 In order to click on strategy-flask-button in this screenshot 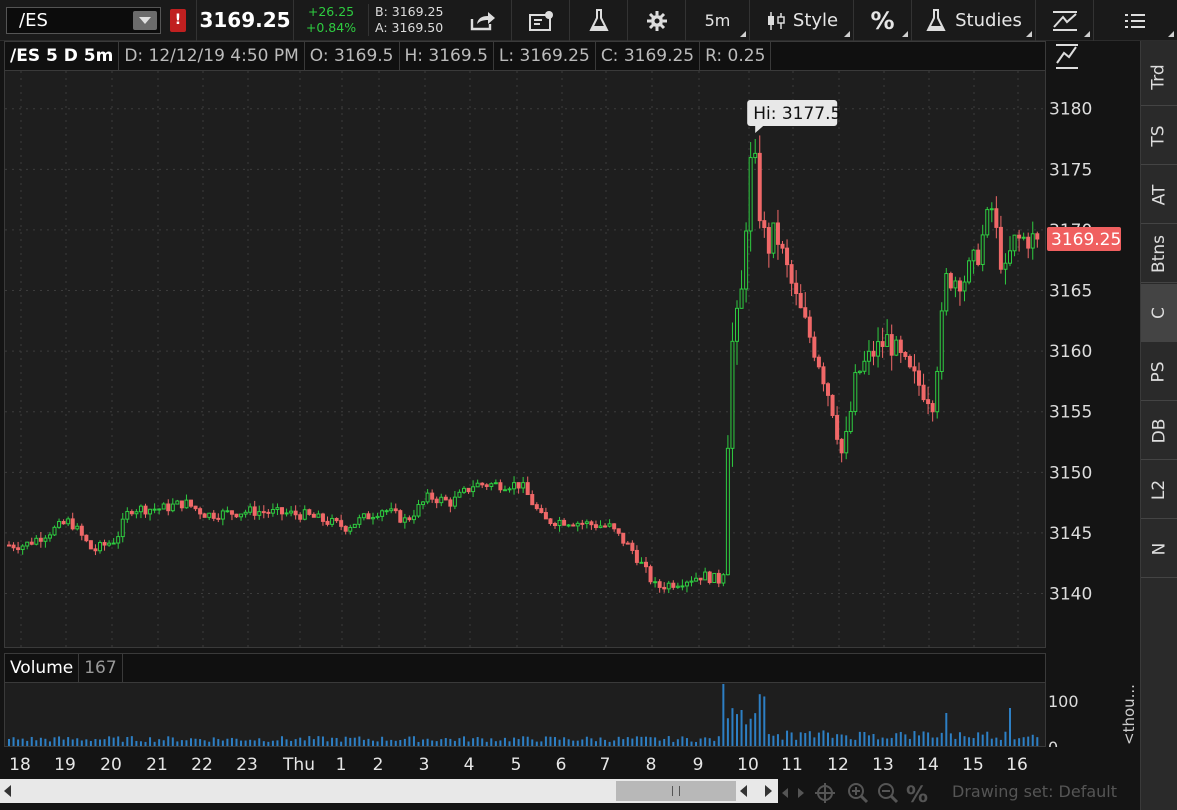, I will do `click(599, 20)`.